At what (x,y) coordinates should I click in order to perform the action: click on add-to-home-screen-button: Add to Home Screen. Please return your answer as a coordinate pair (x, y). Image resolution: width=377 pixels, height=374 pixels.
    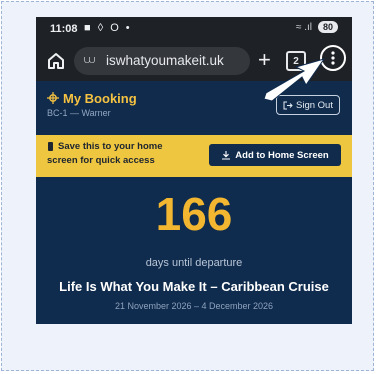
    Looking at the image, I should click on (275, 155).